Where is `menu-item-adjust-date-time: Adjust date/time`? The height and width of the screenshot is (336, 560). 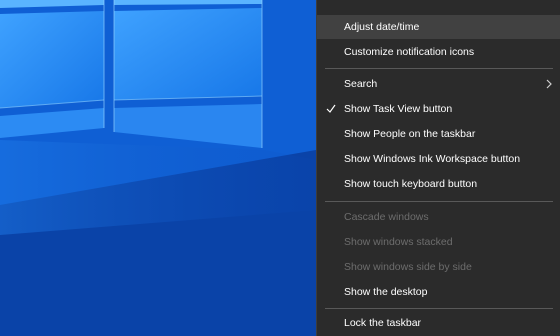 menu-item-adjust-date-time: Adjust date/time is located at coordinates (438, 27).